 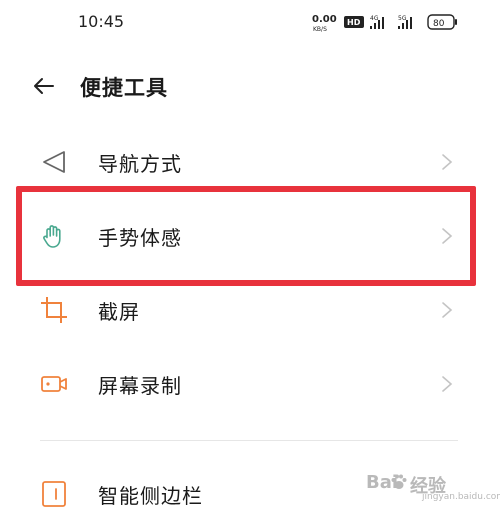 I want to click on battery-level: 80, so click(x=439, y=24).